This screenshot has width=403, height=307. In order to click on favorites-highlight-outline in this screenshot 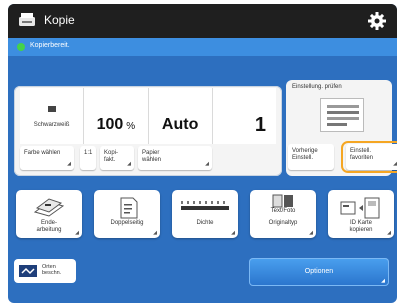, I will do `click(369, 157)`.